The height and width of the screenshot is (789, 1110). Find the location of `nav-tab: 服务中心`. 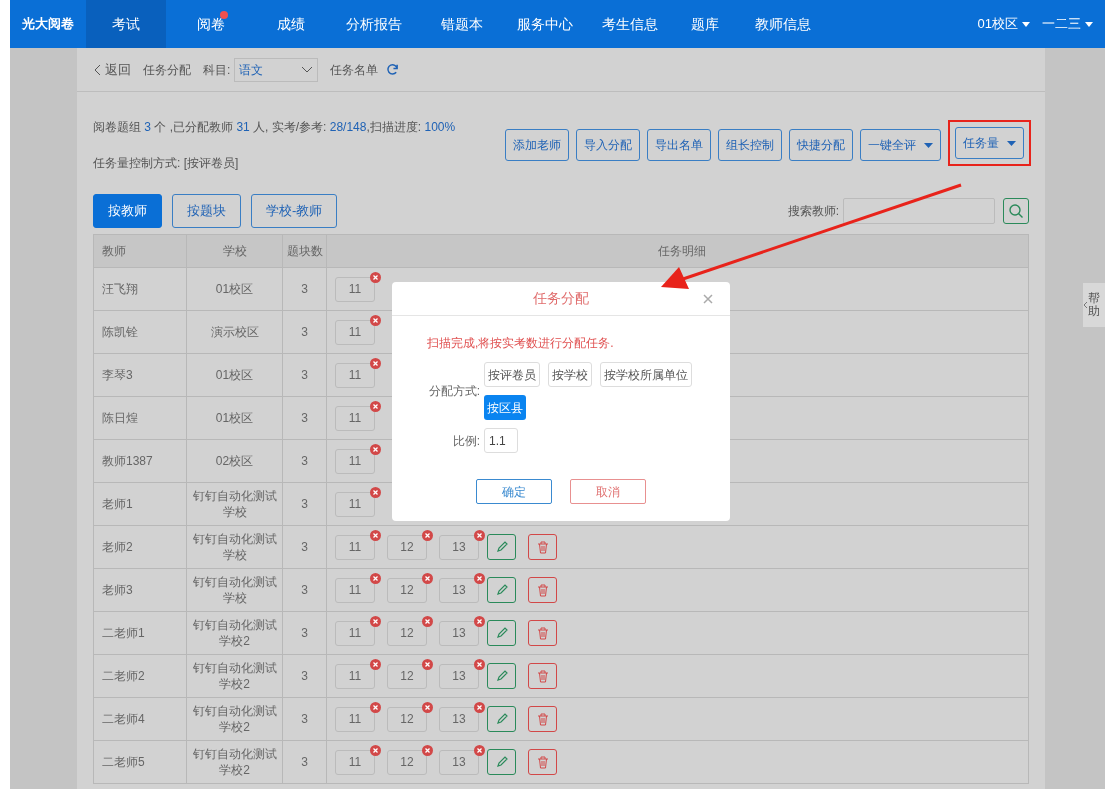

nav-tab: 服务中心 is located at coordinates (545, 24).